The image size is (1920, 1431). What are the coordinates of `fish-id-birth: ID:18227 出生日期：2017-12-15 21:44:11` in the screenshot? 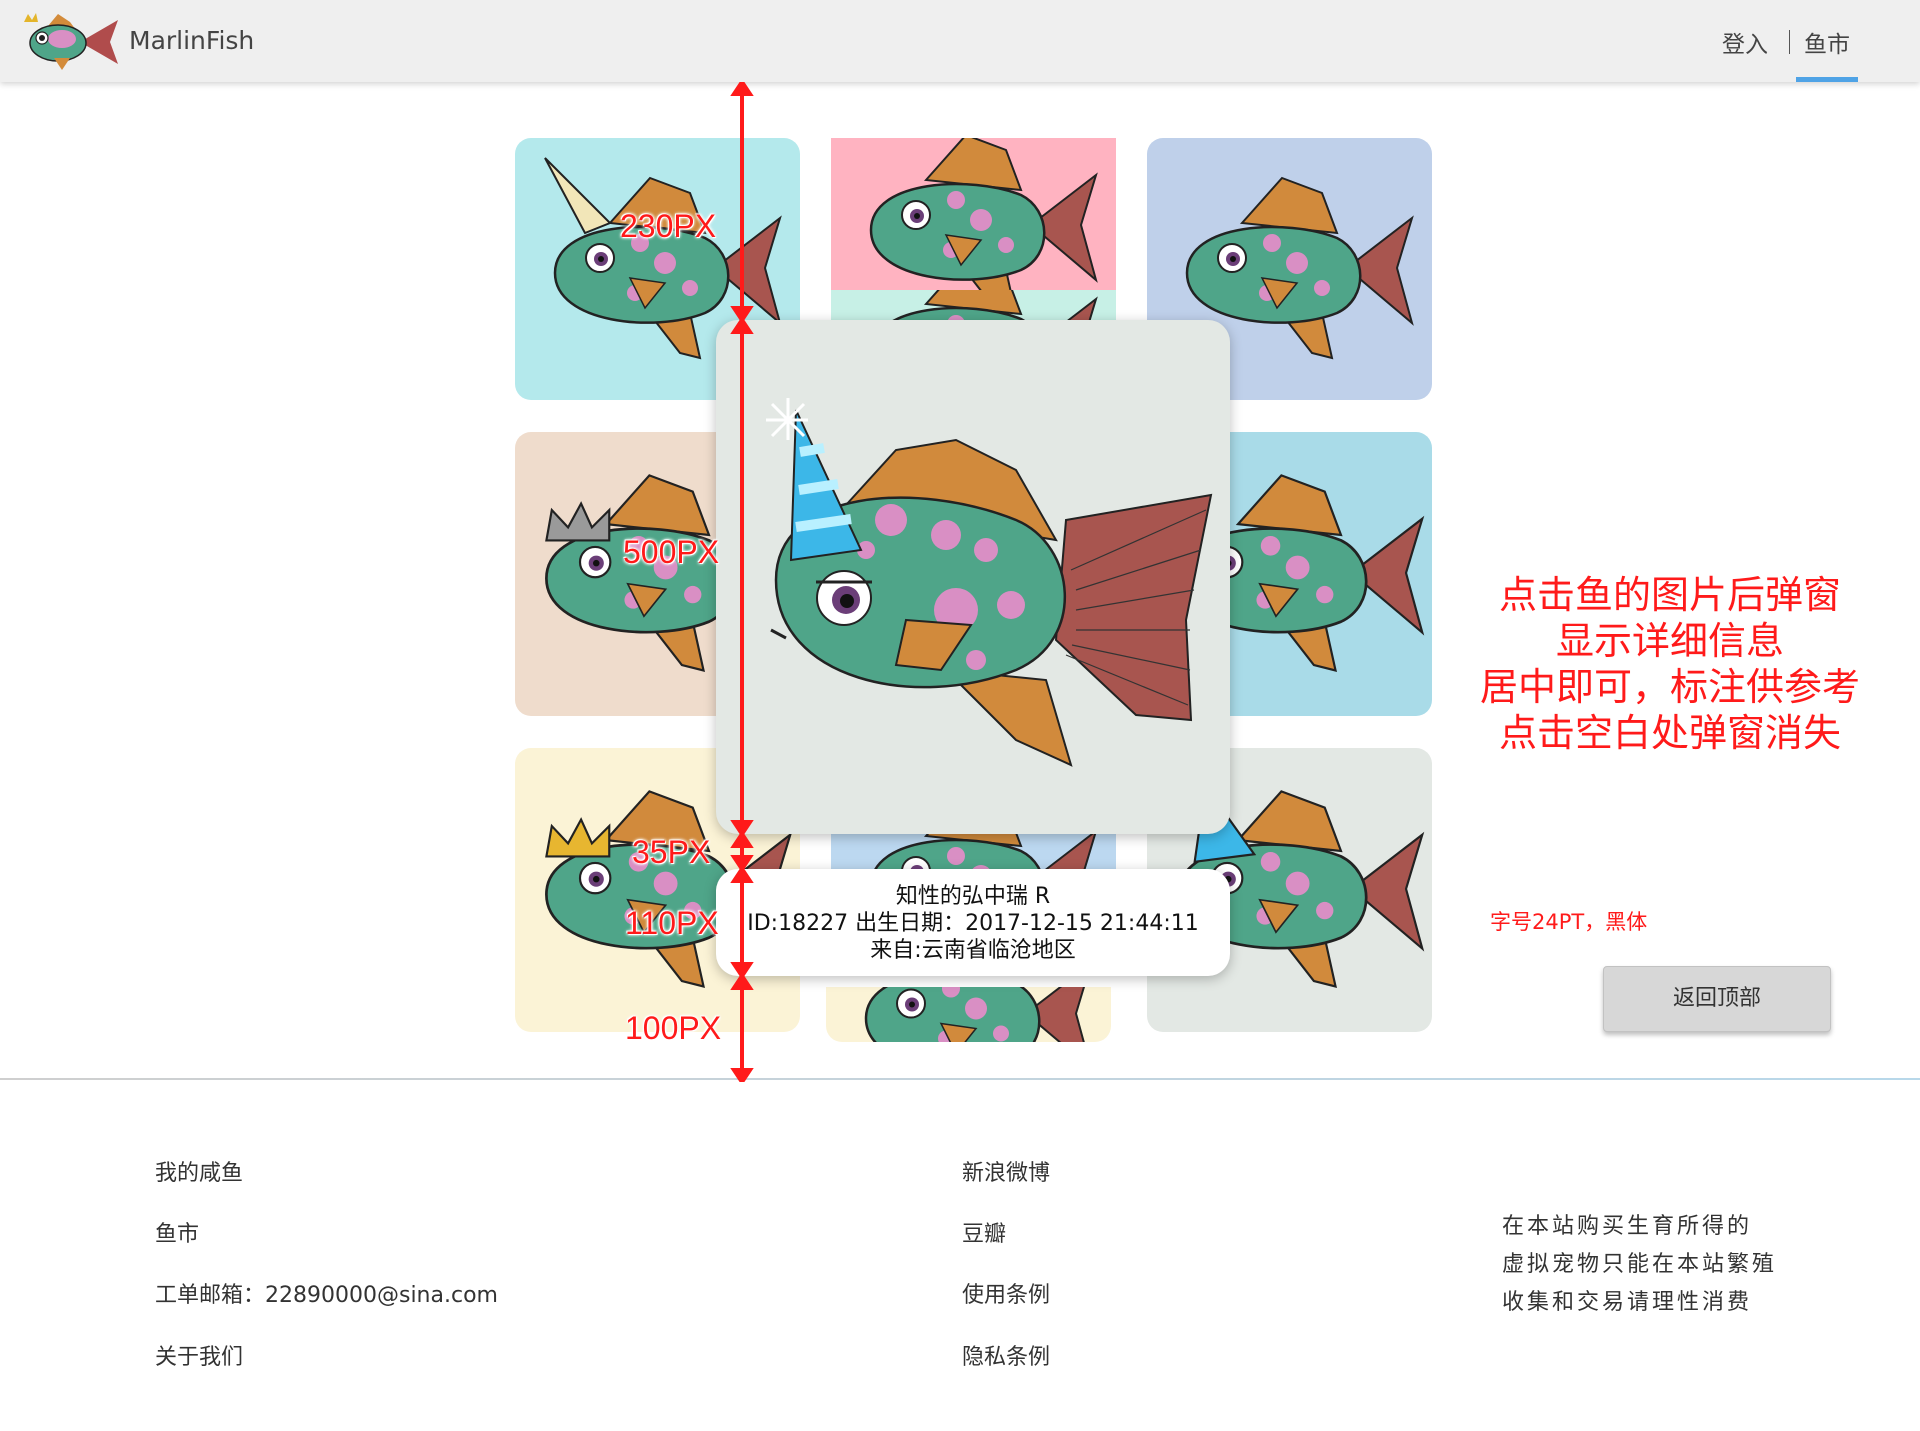 It's located at (973, 923).